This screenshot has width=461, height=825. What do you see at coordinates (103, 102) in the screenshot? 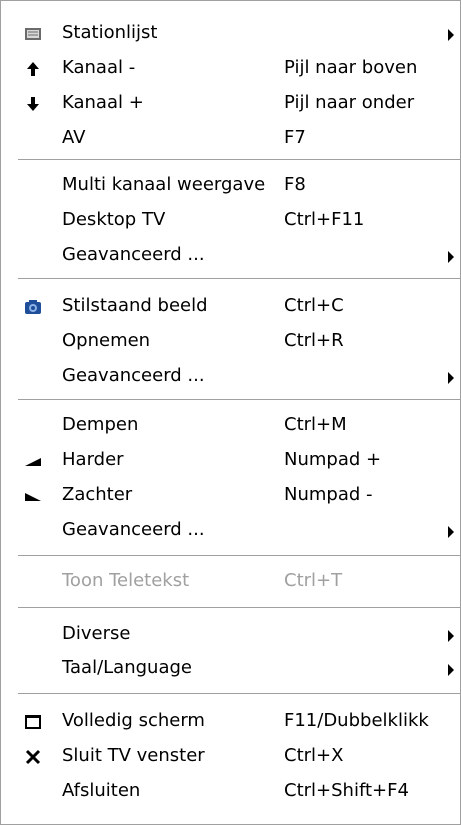
I see `menu-item-label: Kanaal +` at bounding box center [103, 102].